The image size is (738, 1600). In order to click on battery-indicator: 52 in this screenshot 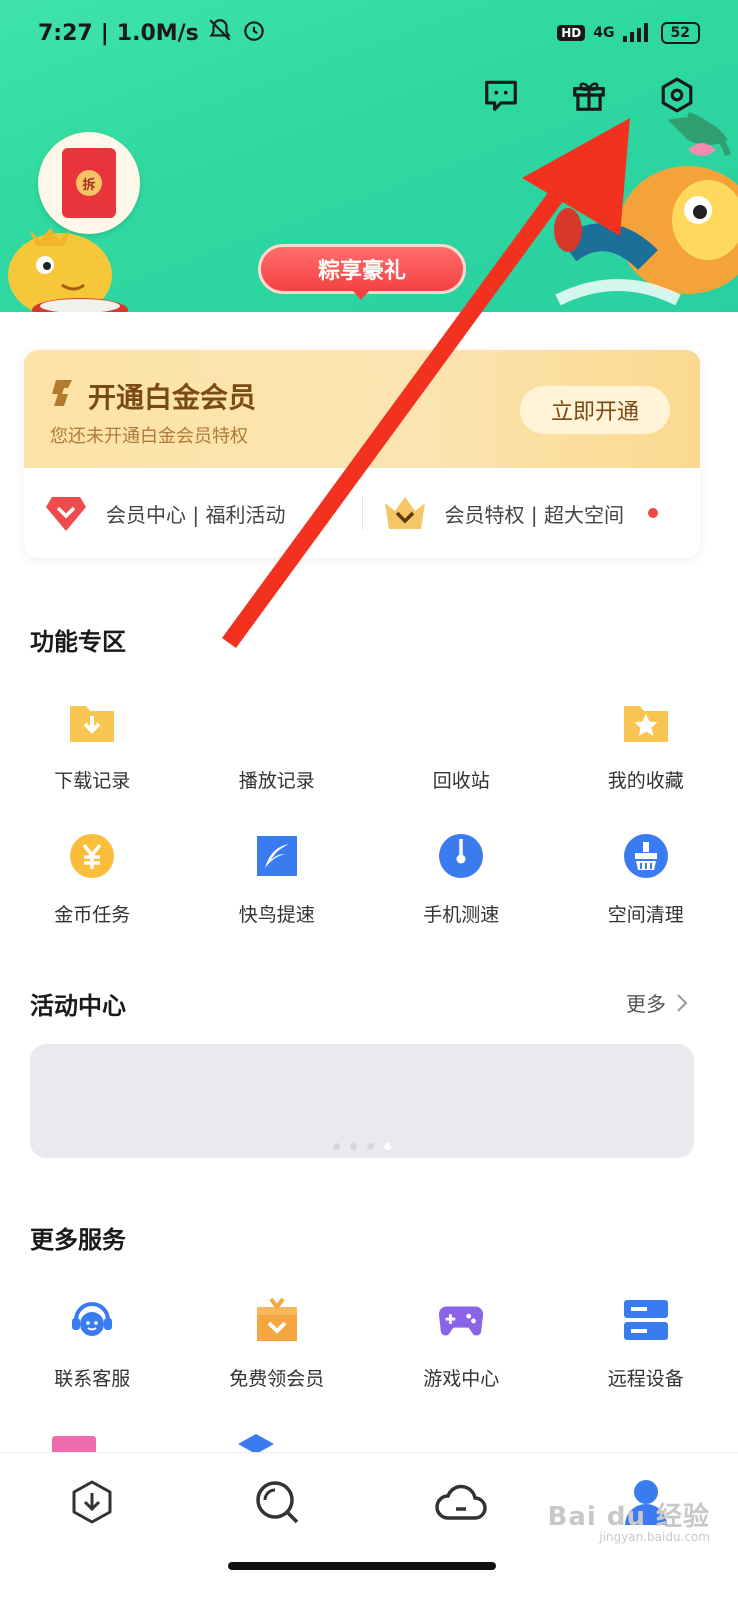, I will do `click(680, 33)`.